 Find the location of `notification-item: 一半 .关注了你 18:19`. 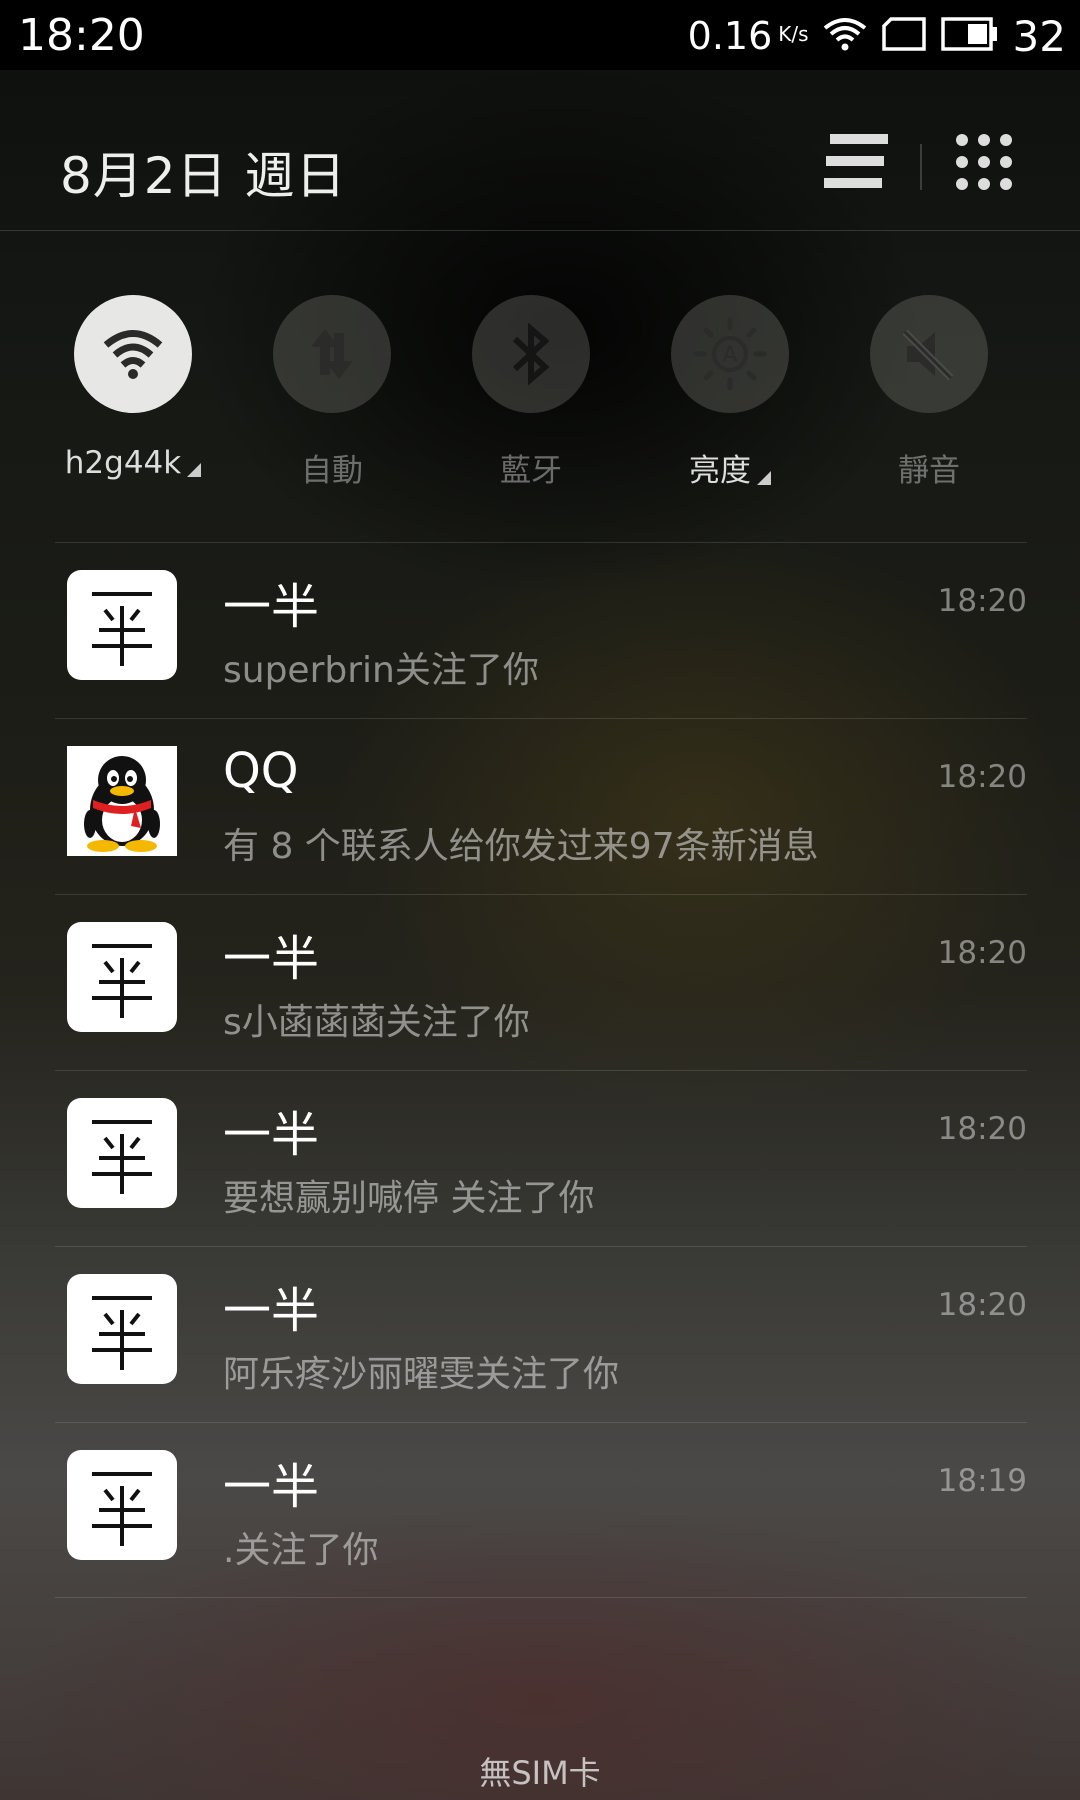

notification-item: 一半 .关注了你 18:19 is located at coordinates (541, 1510).